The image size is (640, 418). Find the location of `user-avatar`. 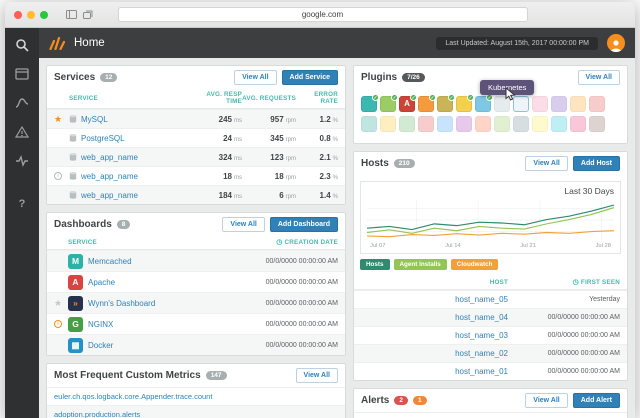

user-avatar is located at coordinates (616, 43).